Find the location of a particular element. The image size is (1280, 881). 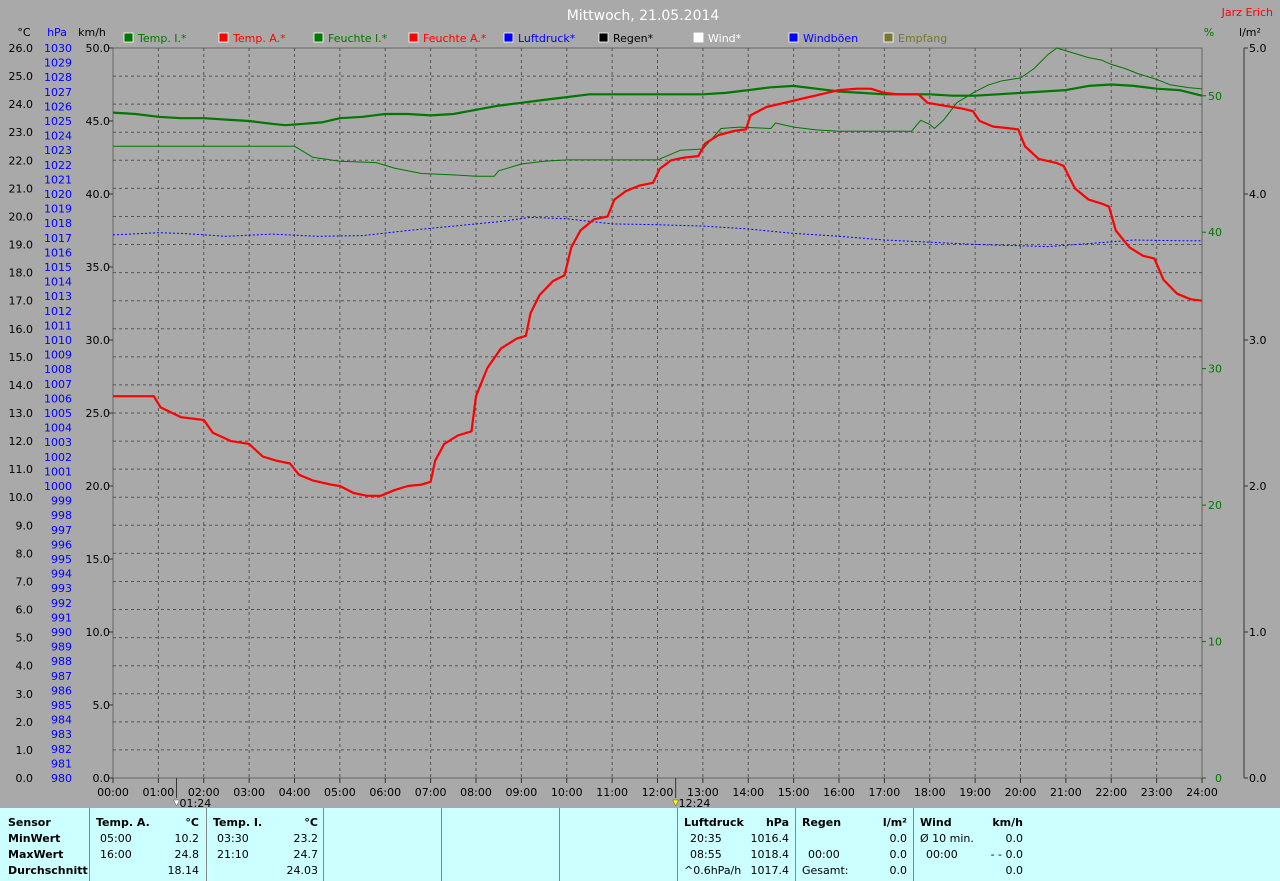

pressure-tick-label: 1024 is located at coordinates (58, 136).